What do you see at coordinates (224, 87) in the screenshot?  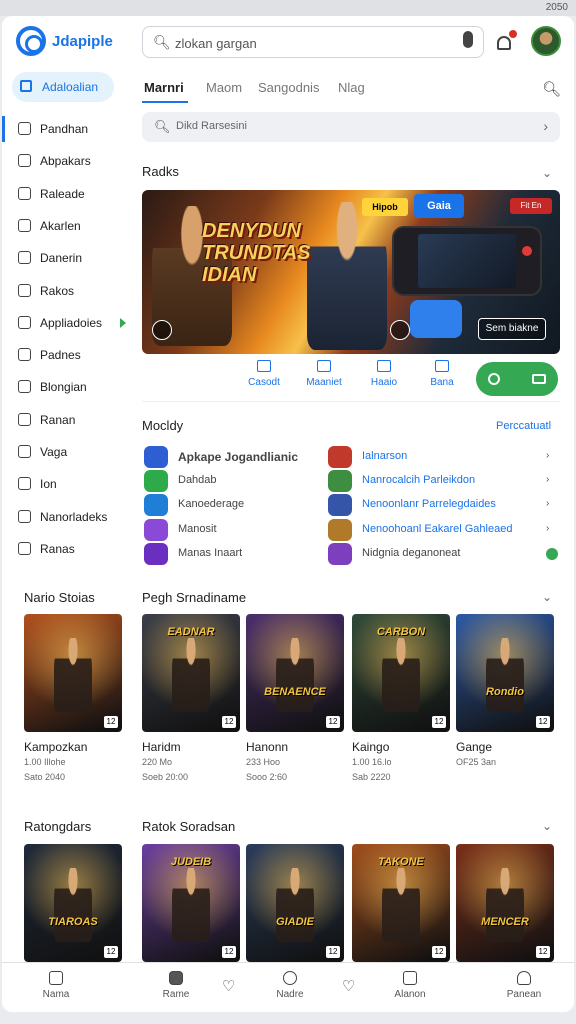 I see `tab-2: Maom` at bounding box center [224, 87].